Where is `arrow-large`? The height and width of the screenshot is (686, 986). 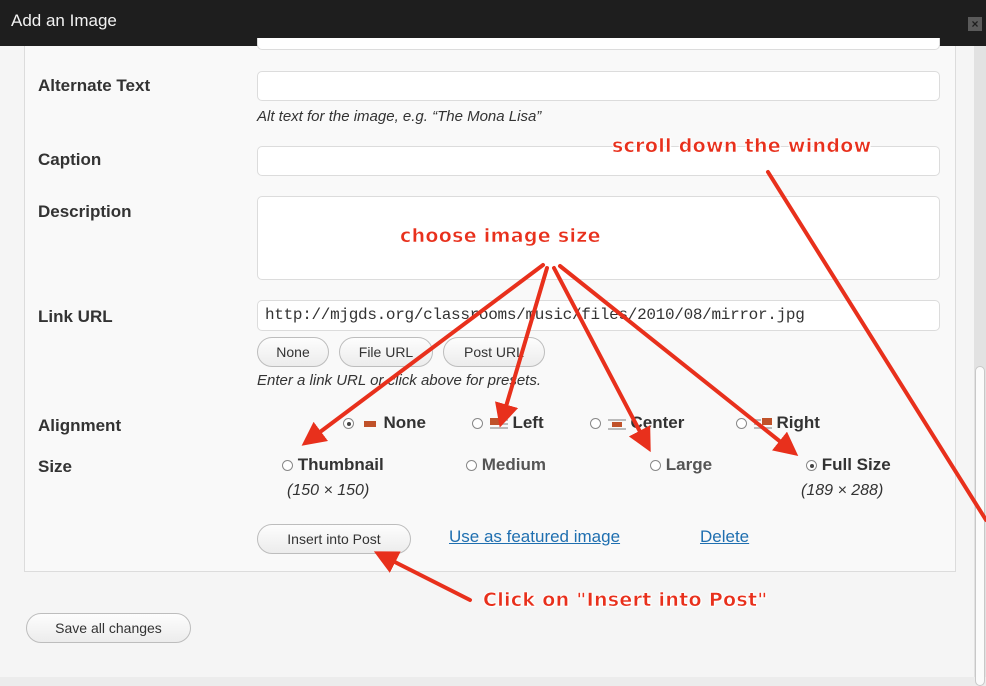 arrow-large is located at coordinates (601, 359).